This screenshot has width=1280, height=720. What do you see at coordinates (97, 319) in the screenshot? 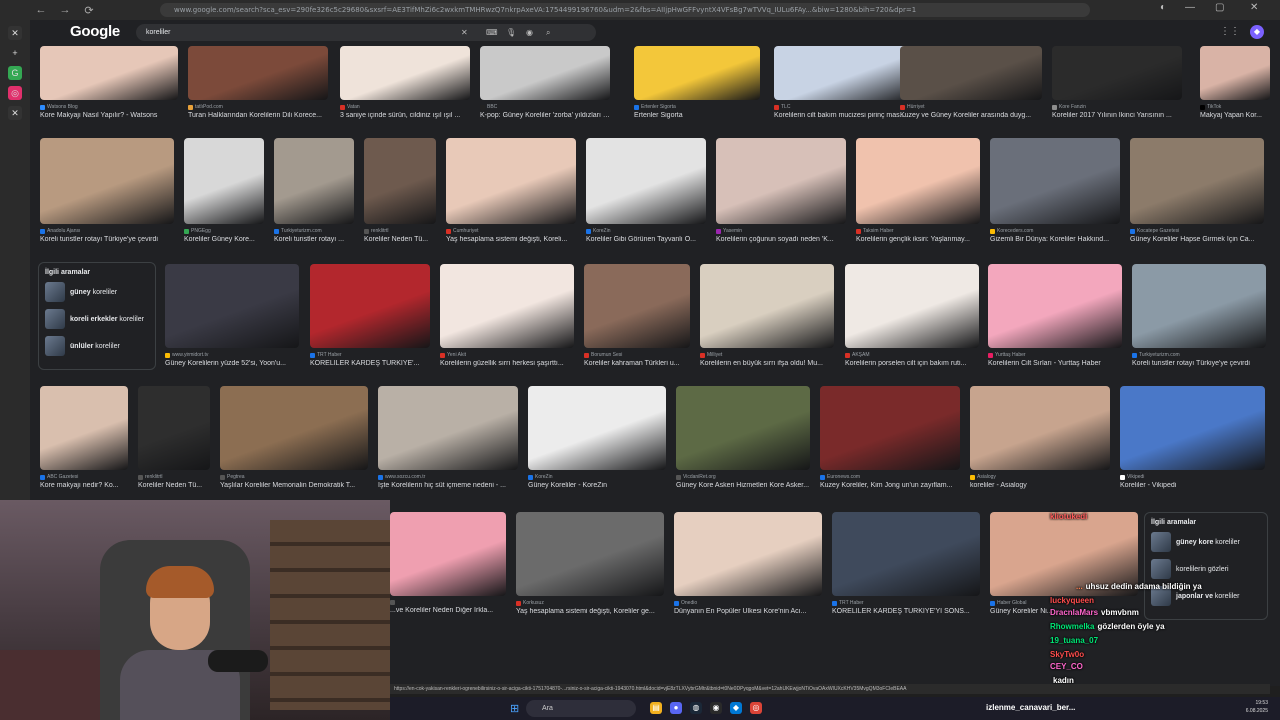
I see `related-search-item: koreli erkekler koreliler` at bounding box center [97, 319].